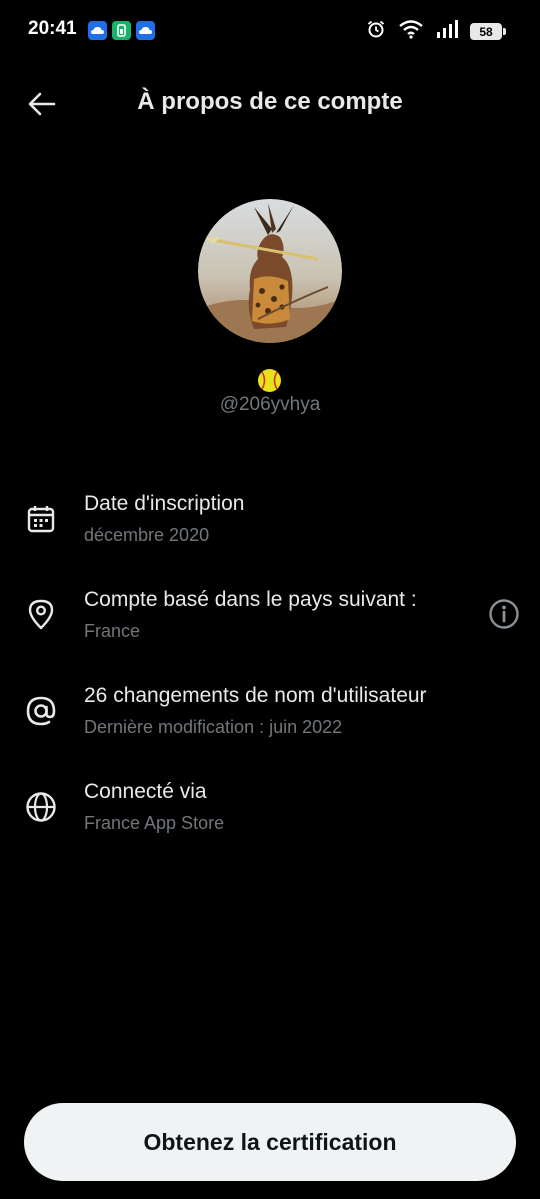 Image resolution: width=540 pixels, height=1199 pixels. What do you see at coordinates (213, 727) in the screenshot?
I see `info-value-username-changes: Dernière modification : juin 2022` at bounding box center [213, 727].